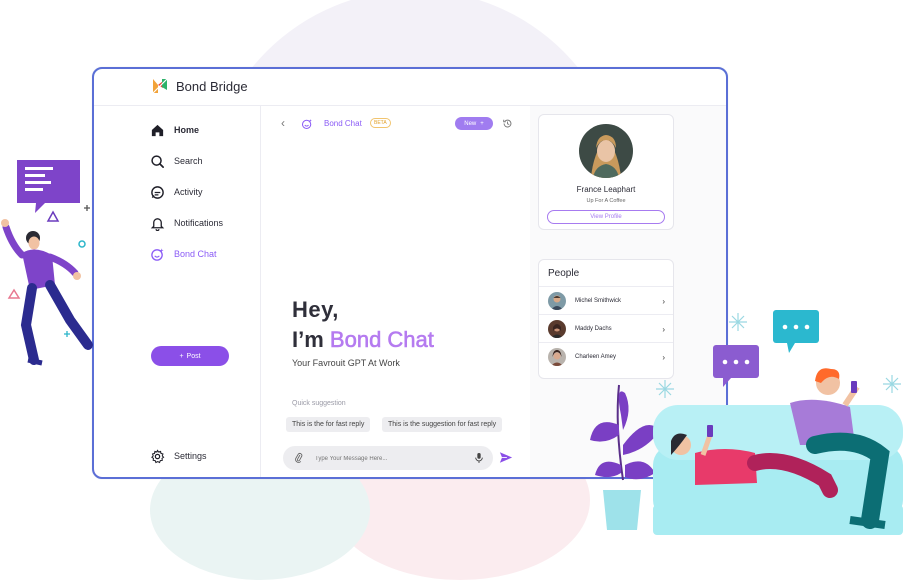  Describe the element at coordinates (746, 422) in the screenshot. I see `couch-illustration` at that location.